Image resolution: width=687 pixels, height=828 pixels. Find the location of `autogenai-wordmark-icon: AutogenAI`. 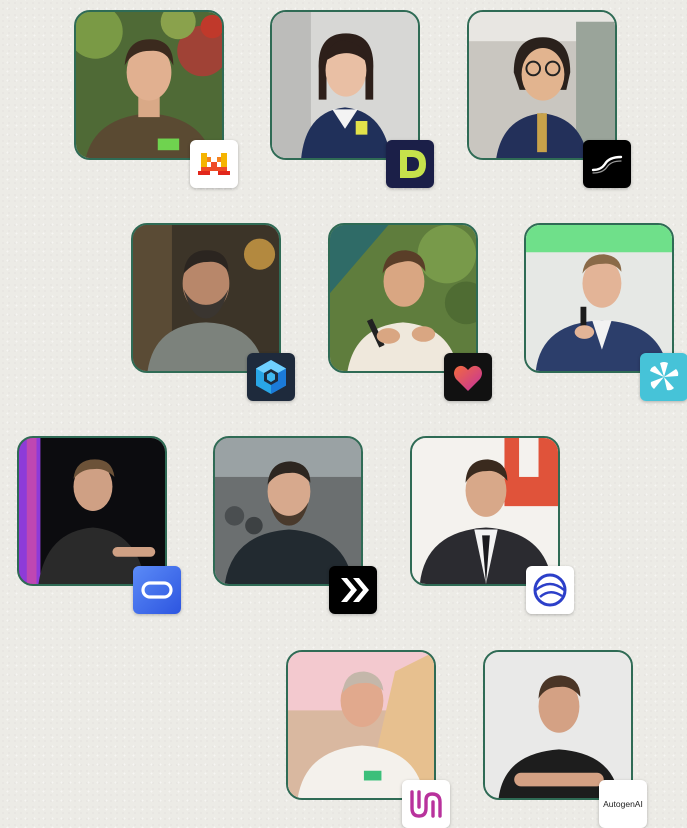

autogenai-wordmark-icon: AutogenAI is located at coordinates (623, 804).